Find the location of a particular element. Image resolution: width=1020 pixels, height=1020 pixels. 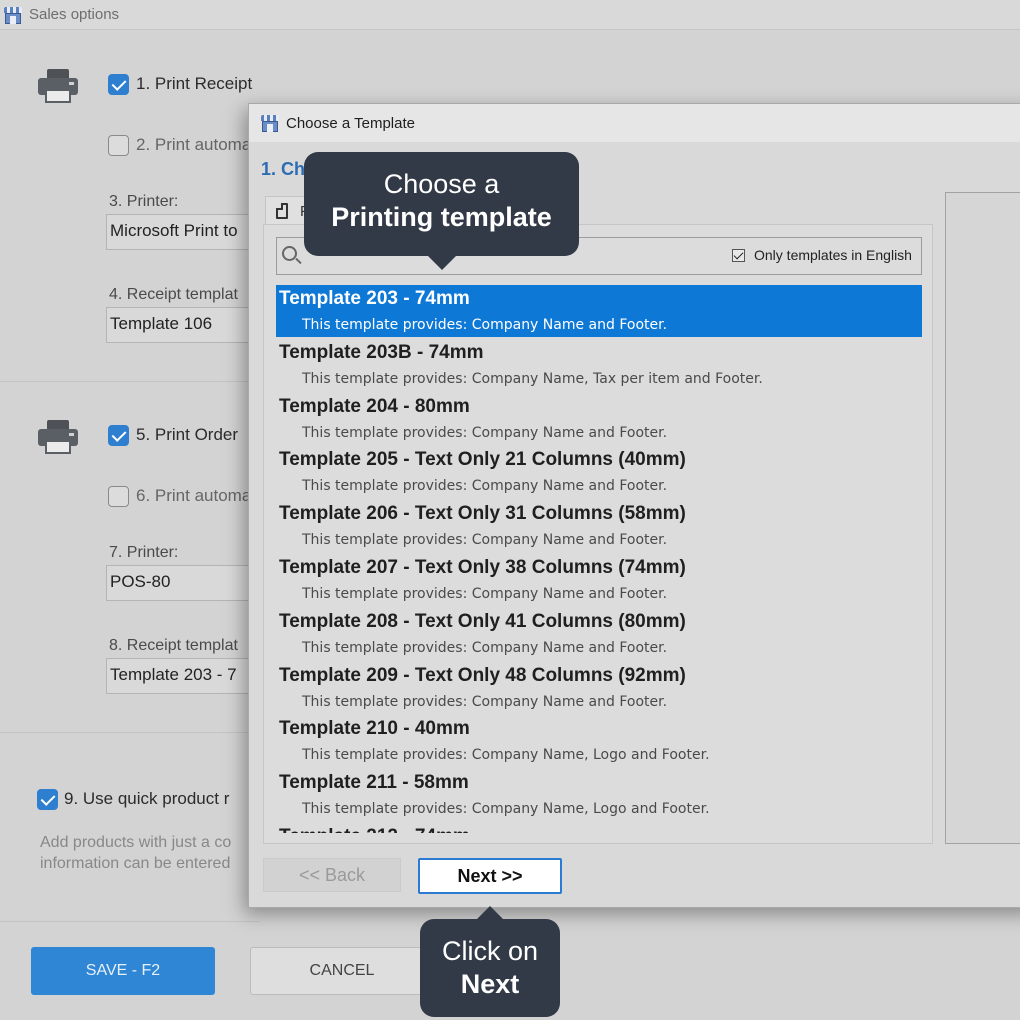

template-name: Template 204 - 80mm is located at coordinates (374, 406).